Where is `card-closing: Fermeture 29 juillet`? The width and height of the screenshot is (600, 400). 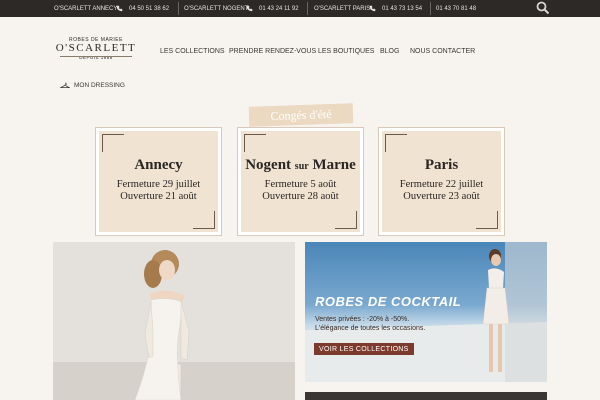 card-closing: Fermeture 29 juillet is located at coordinates (158, 184).